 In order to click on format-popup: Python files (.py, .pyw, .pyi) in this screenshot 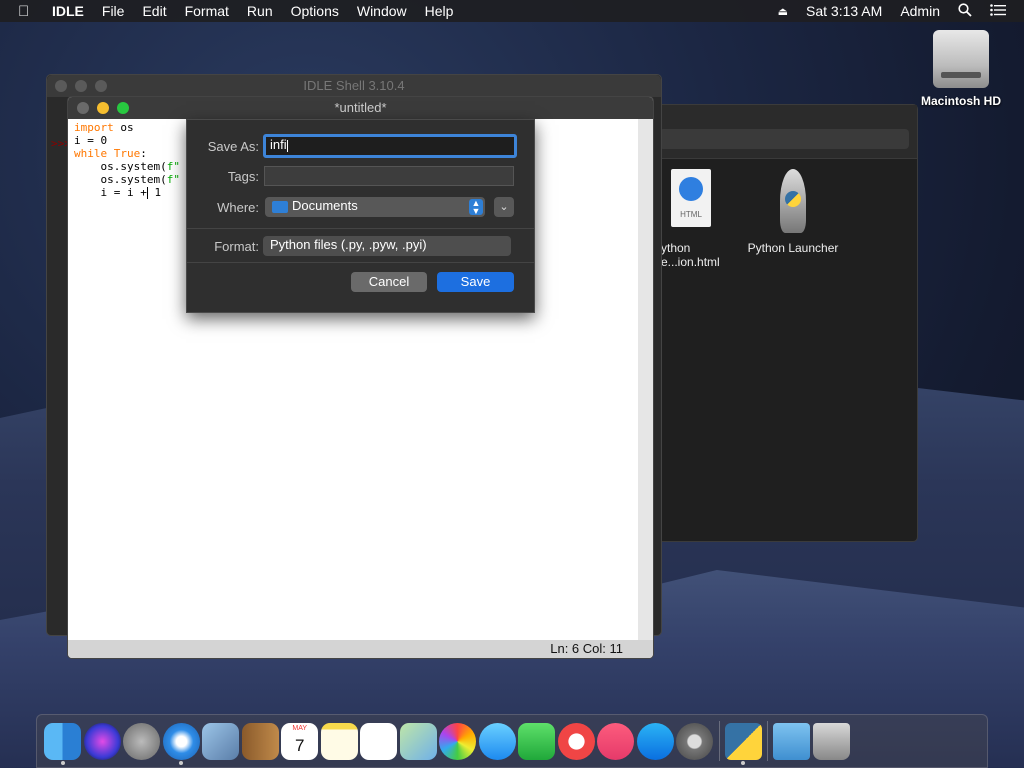, I will do `click(387, 246)`.